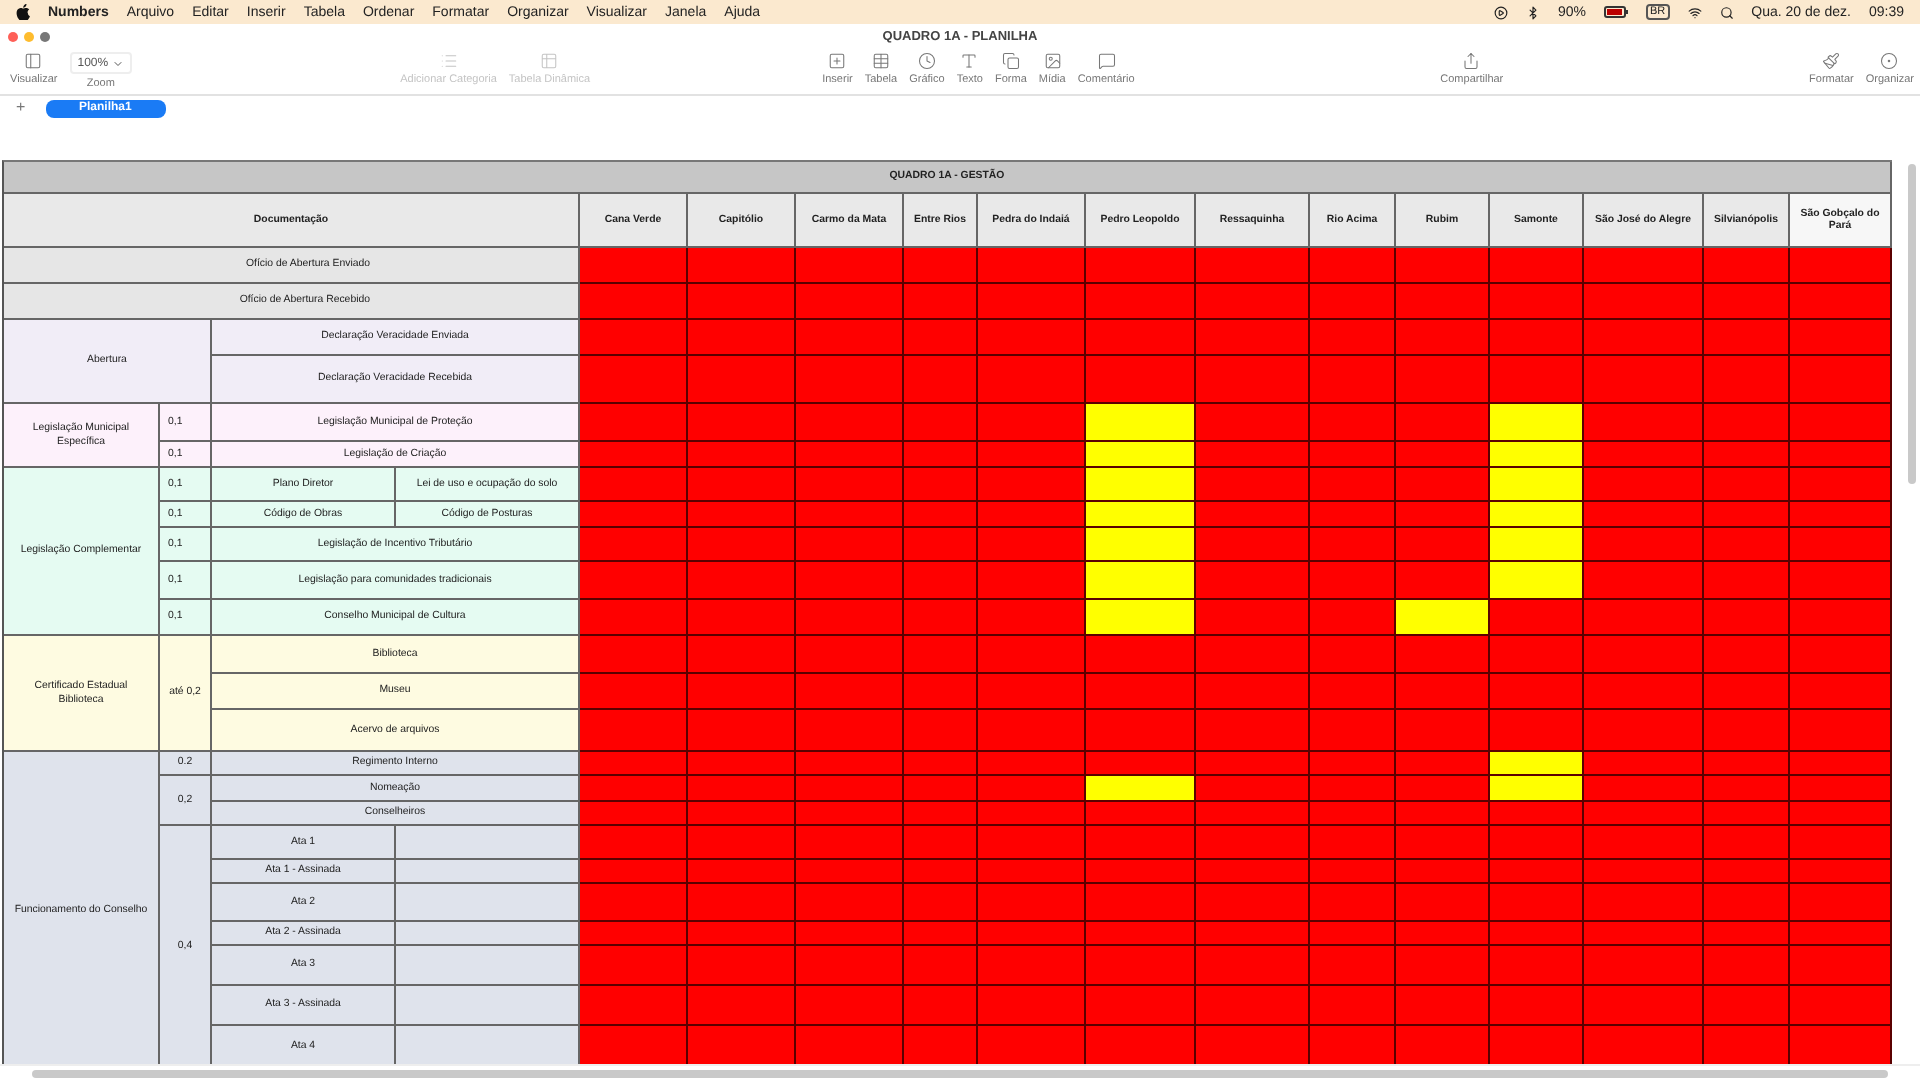 The width and height of the screenshot is (1920, 1080). Describe the element at coordinates (969, 61) in the screenshot. I see `text-box-icon` at that location.